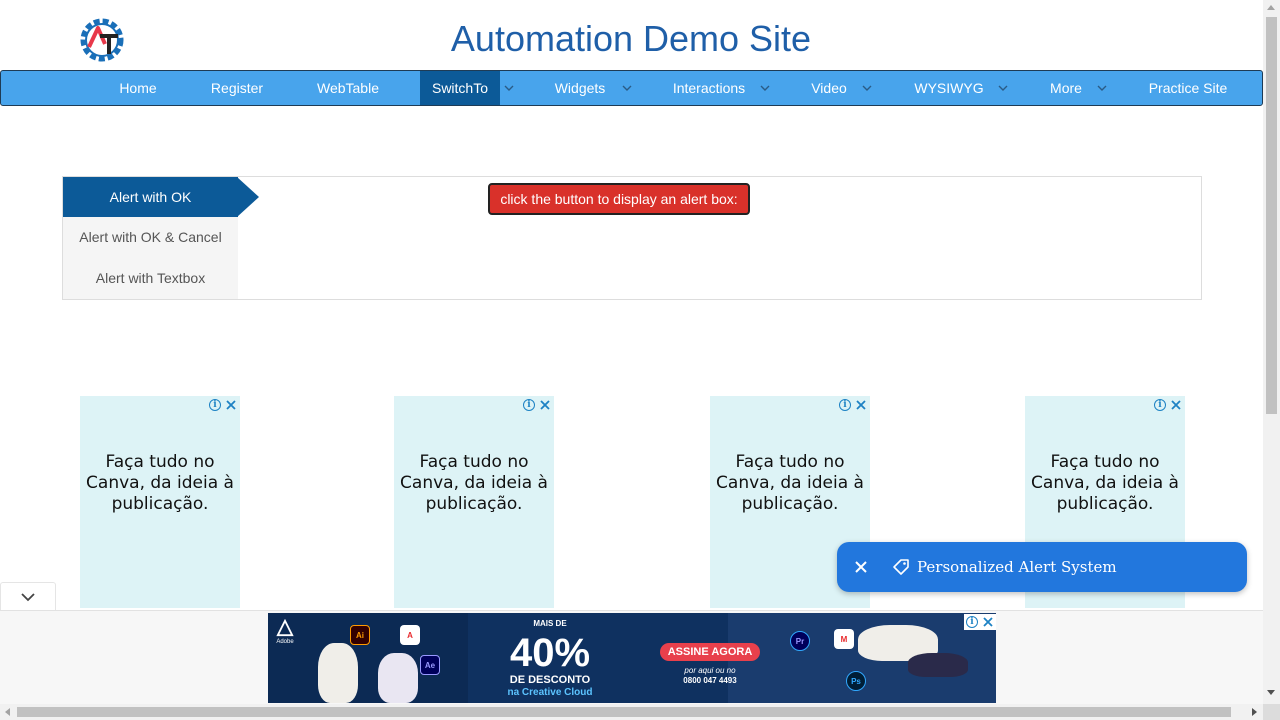 Image resolution: width=1280 pixels, height=720 pixels. What do you see at coordinates (138, 88) in the screenshot?
I see `nav-home: Home` at bounding box center [138, 88].